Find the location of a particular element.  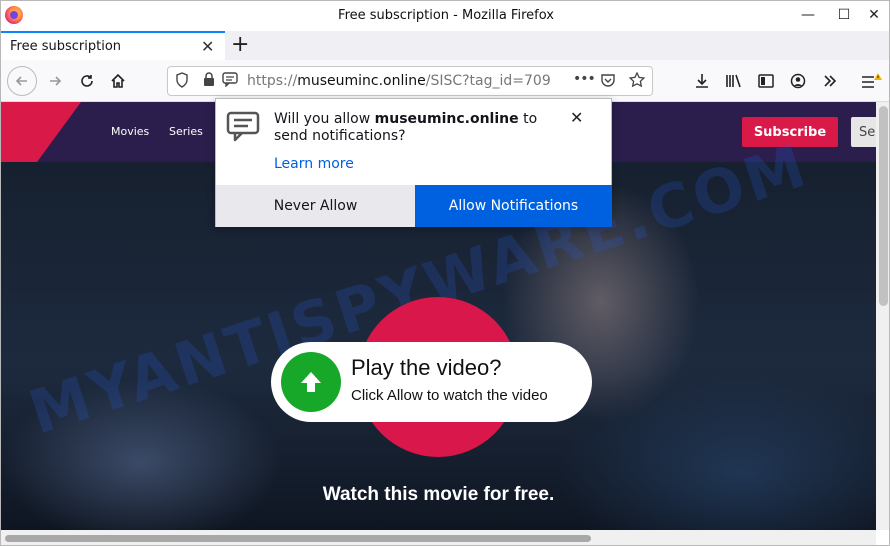

reload-icon is located at coordinates (87, 81).